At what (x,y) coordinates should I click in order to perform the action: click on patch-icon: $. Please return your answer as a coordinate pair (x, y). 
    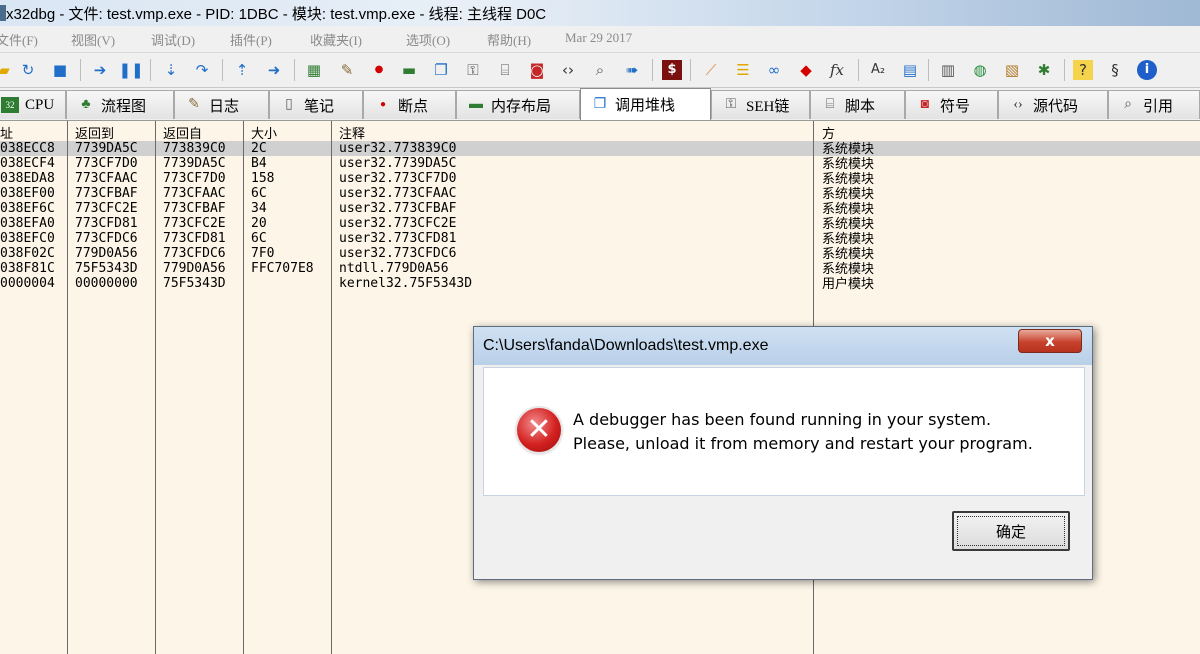
    Looking at the image, I should click on (672, 70).